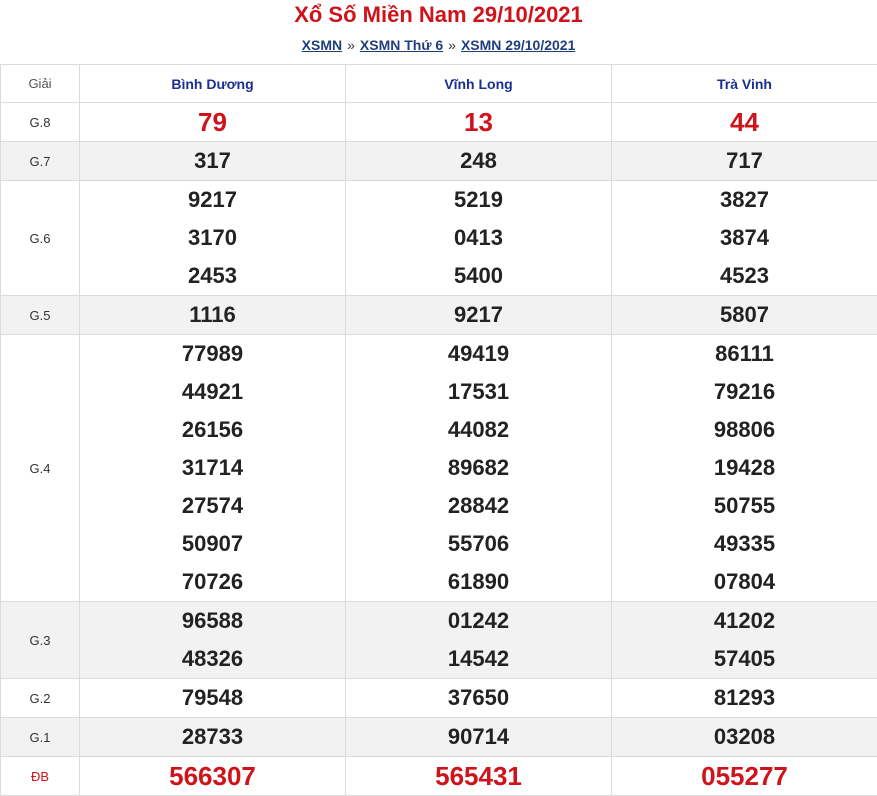 This screenshot has height=796, width=877. I want to click on prize-number: 3170, so click(212, 238).